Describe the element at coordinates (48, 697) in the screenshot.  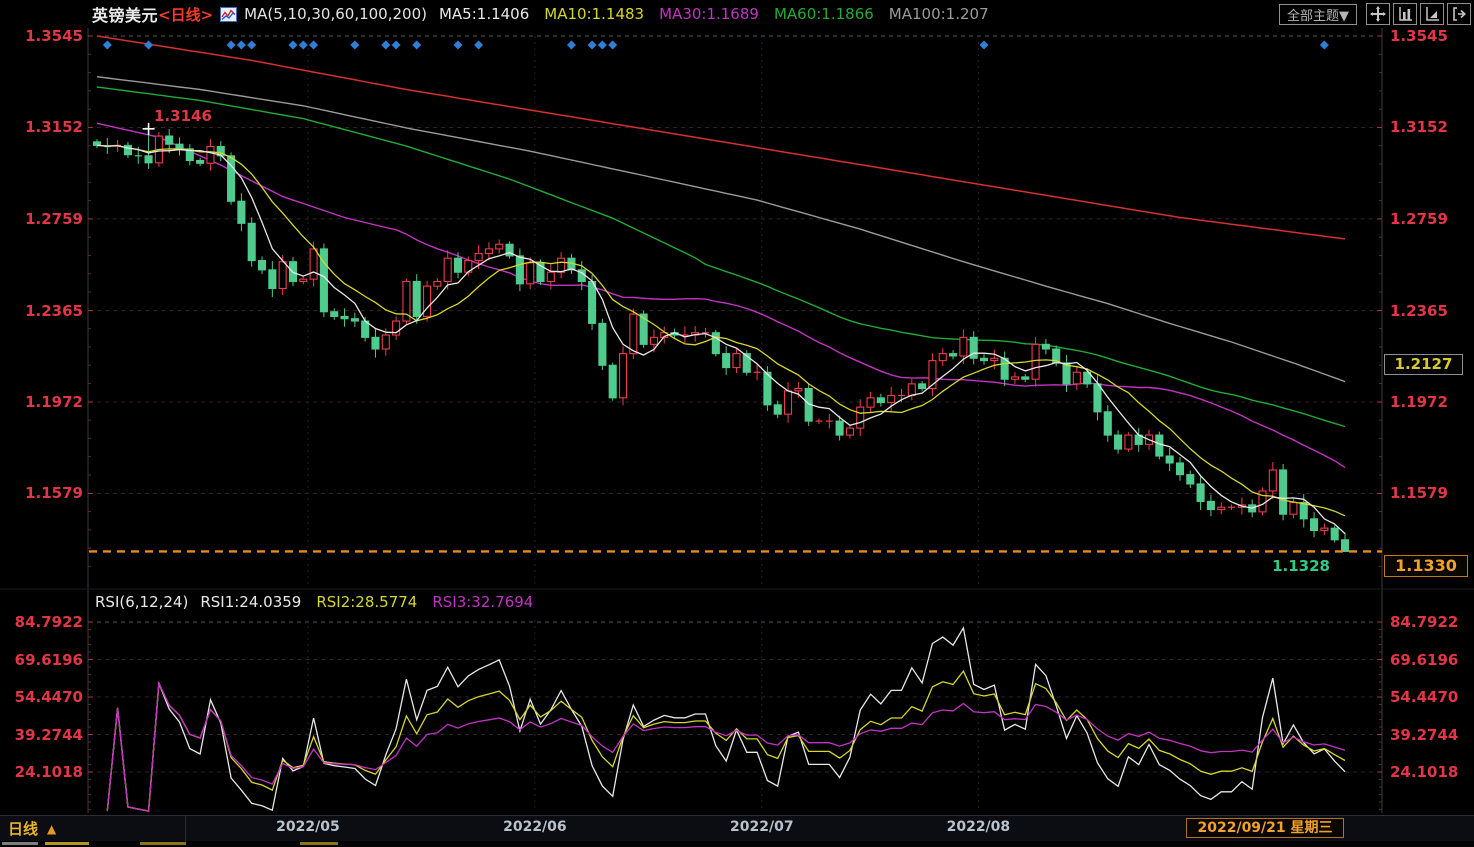
I see `rsi-axis-label: 54.4470` at that location.